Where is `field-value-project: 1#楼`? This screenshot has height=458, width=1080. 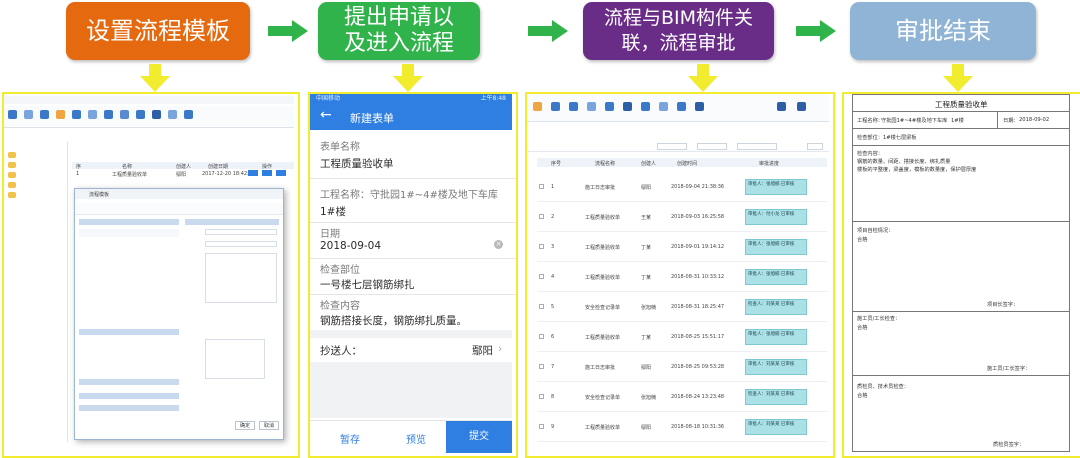
field-value-project: 1#楼 is located at coordinates (333, 211).